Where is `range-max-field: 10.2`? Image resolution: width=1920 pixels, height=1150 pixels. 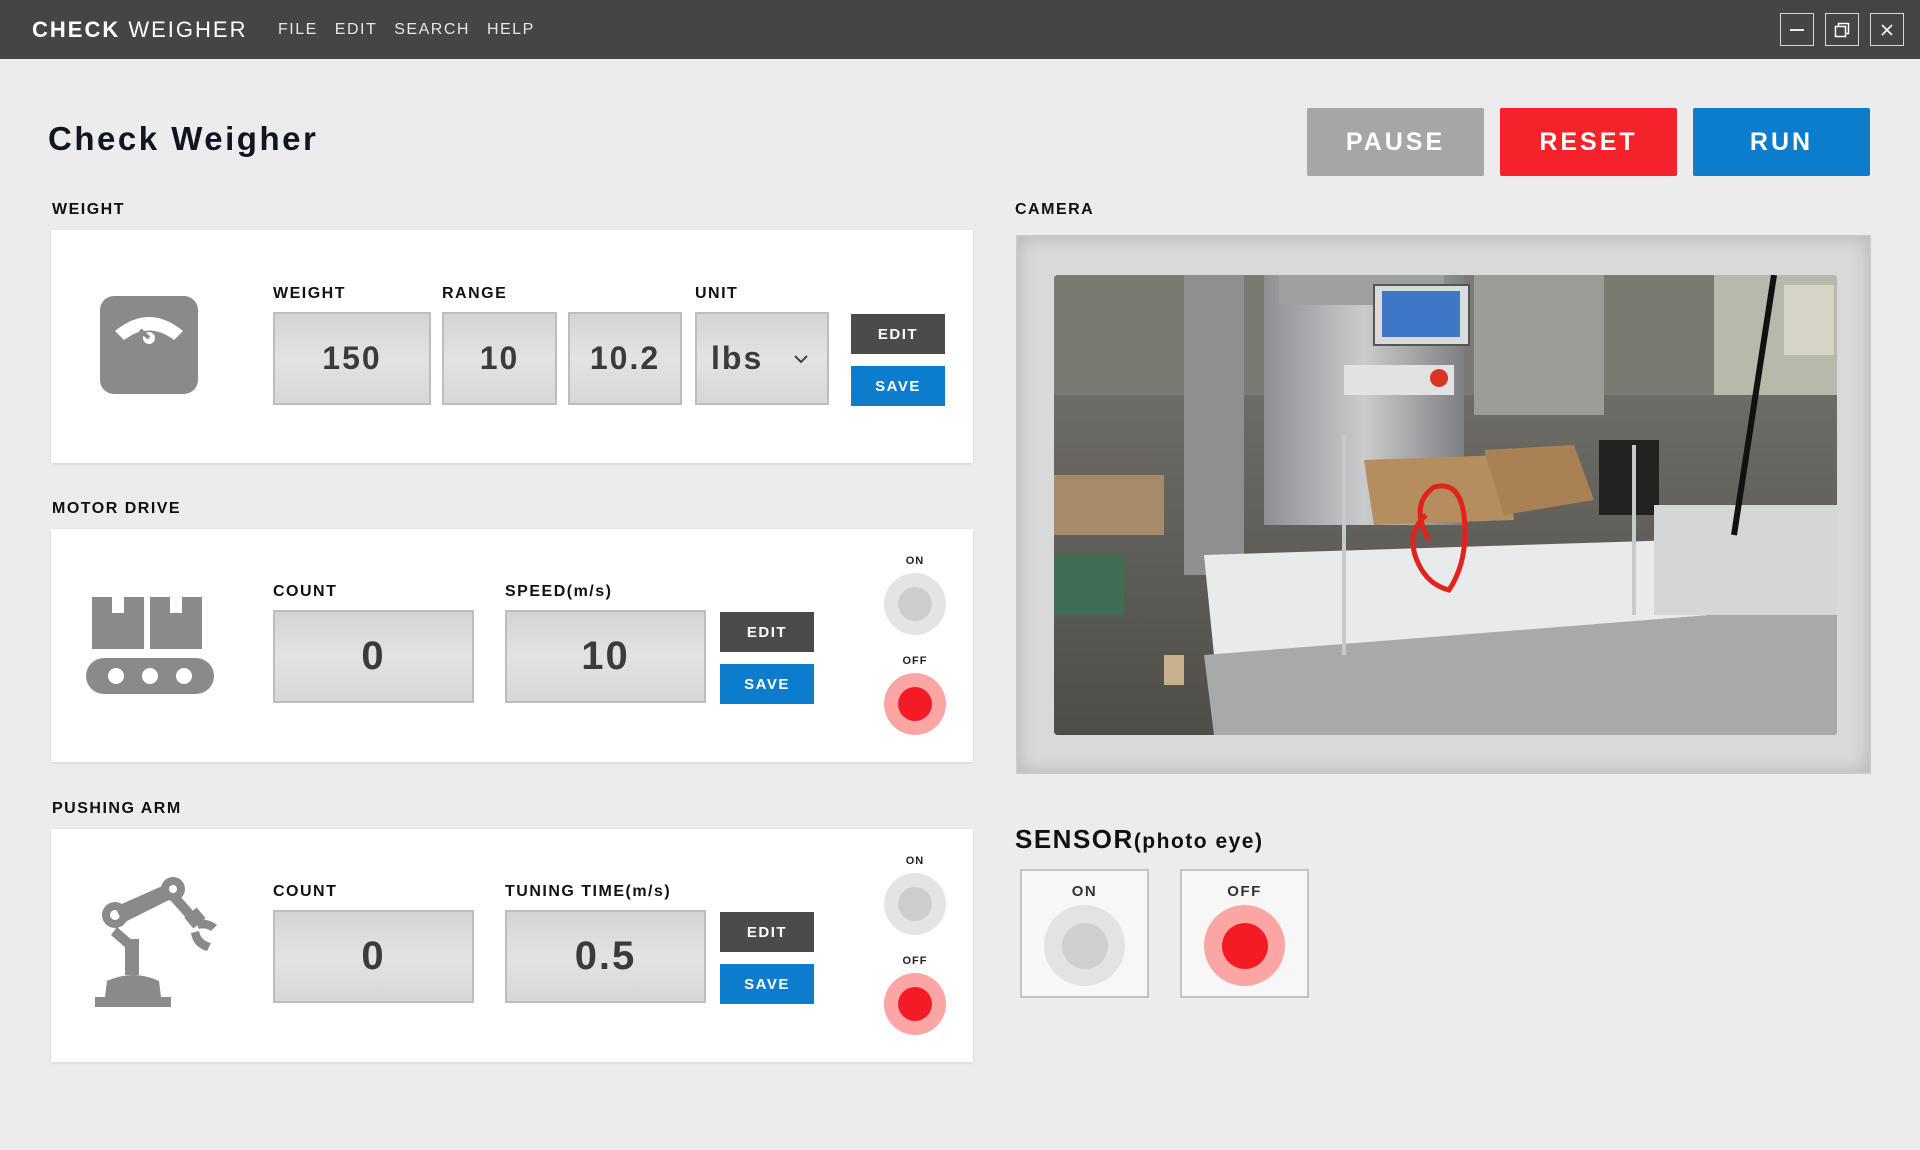
range-max-field: 10.2 is located at coordinates (625, 358).